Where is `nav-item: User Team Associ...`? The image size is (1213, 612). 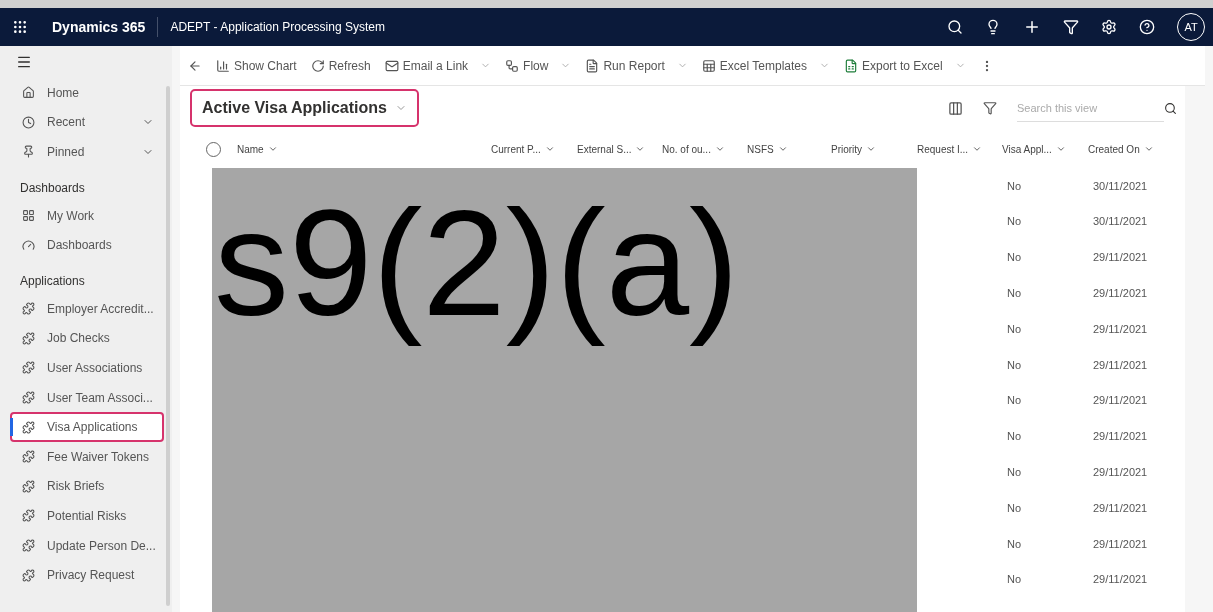
nav-item: User Team Associ... is located at coordinates (87, 397).